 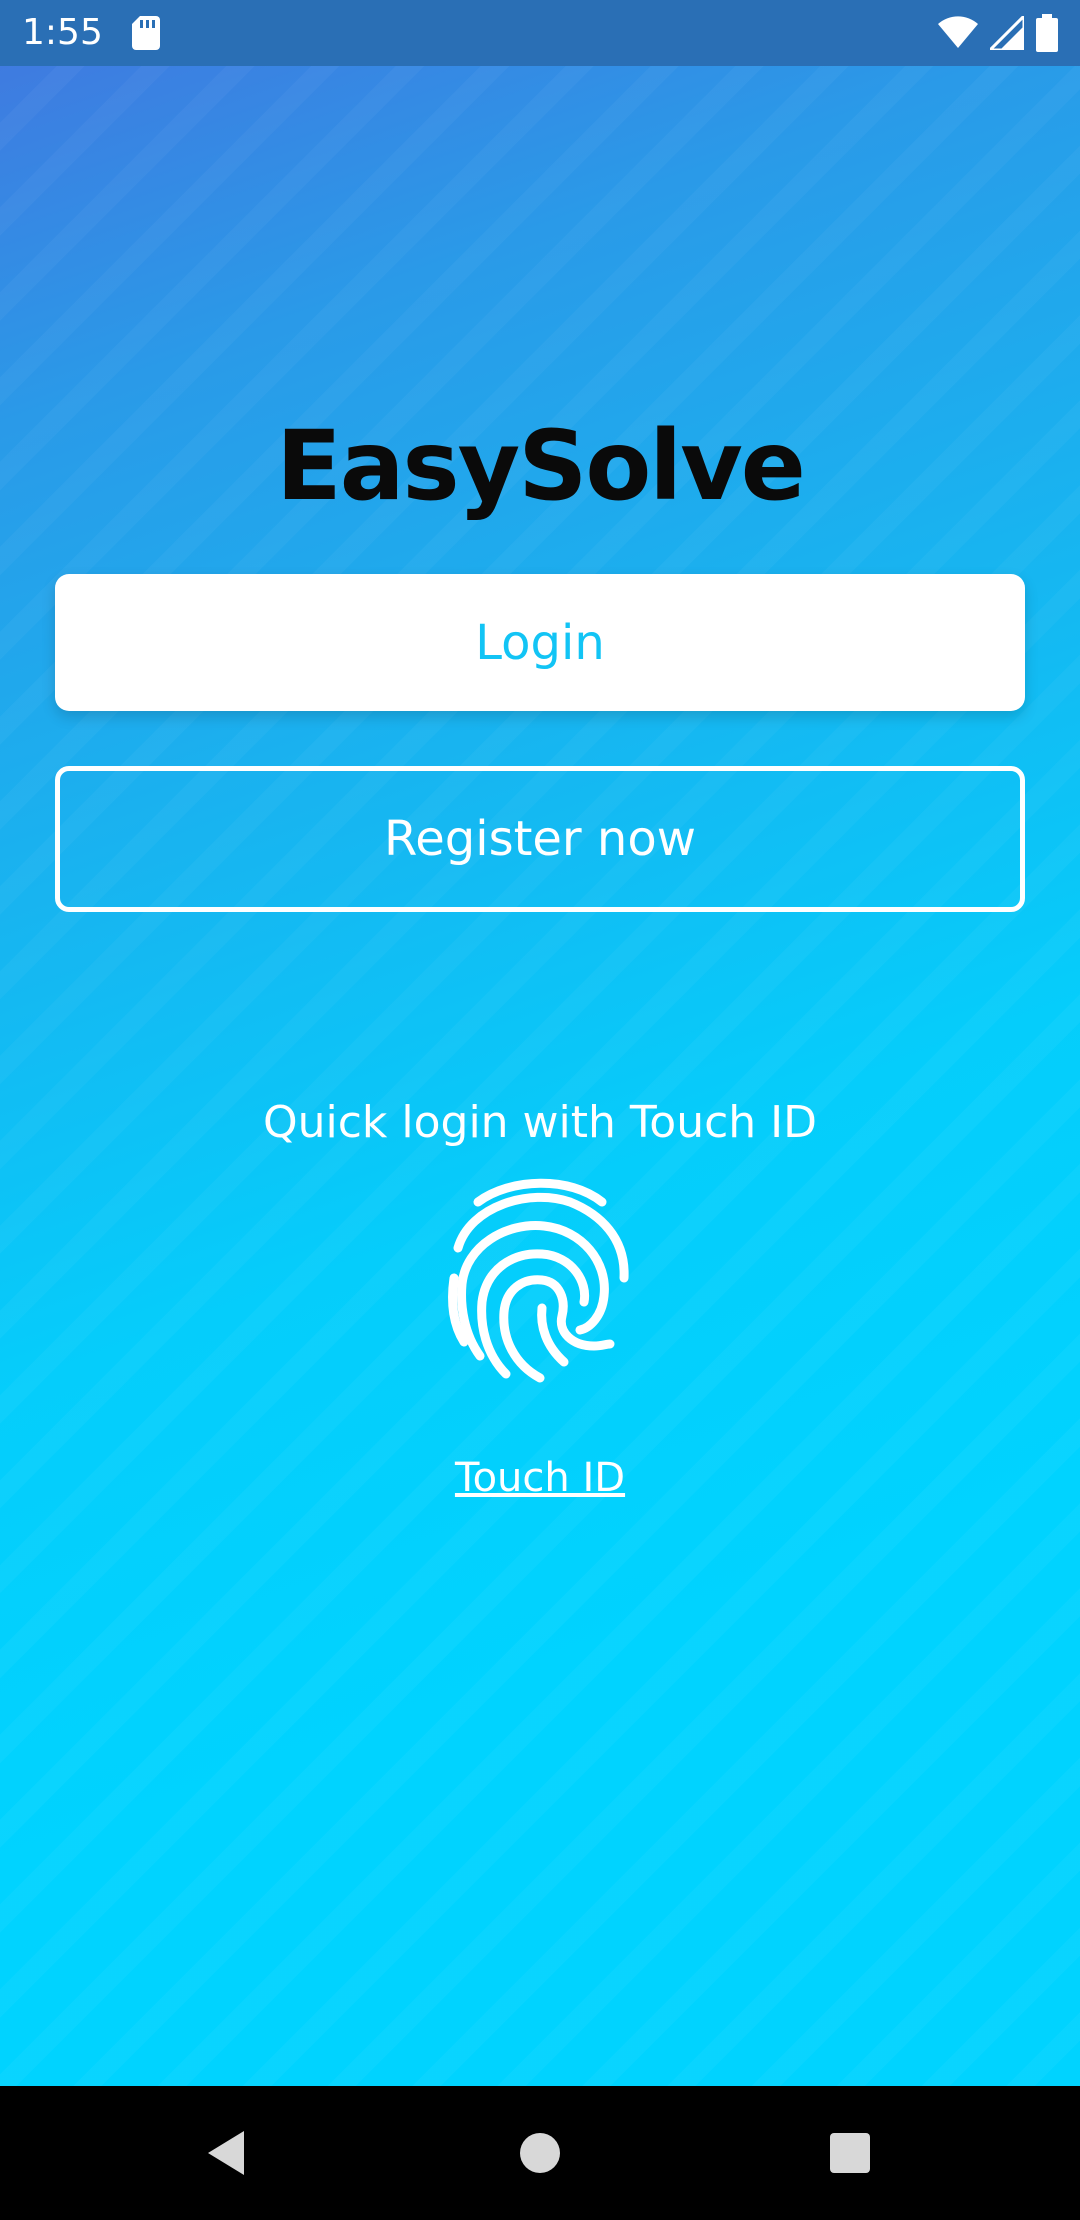 I want to click on quick-login-text: Quick login with Touch ID, so click(x=540, y=1122).